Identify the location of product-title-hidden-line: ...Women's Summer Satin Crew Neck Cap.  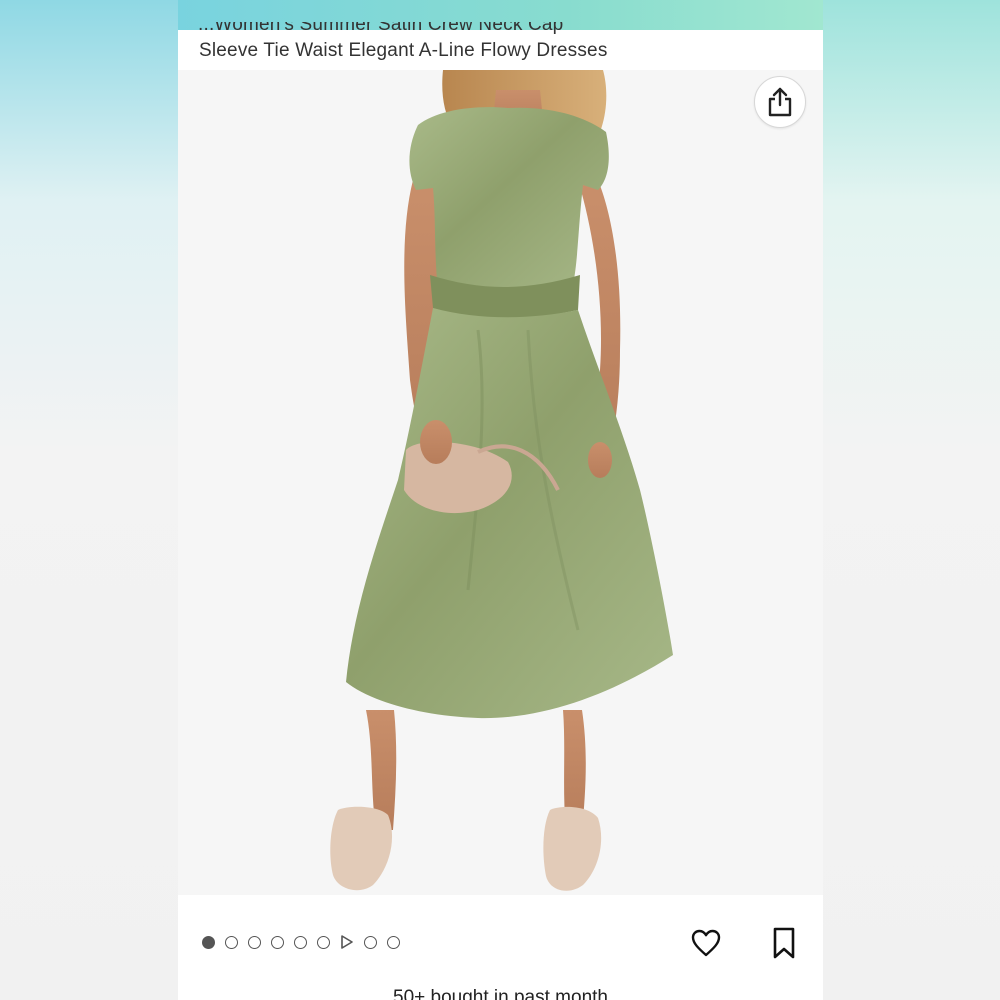
(381, 28).